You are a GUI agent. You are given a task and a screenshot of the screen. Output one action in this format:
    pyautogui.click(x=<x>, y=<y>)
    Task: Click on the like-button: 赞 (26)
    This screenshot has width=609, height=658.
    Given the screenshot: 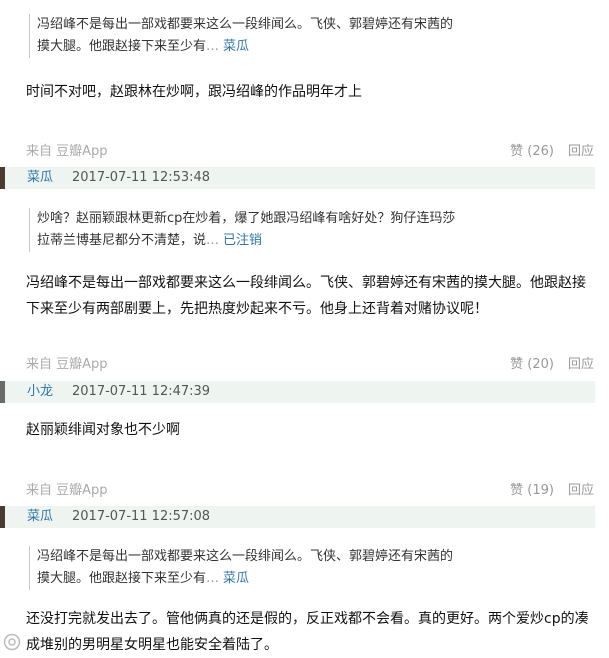 What is the action you would take?
    pyautogui.click(x=532, y=151)
    